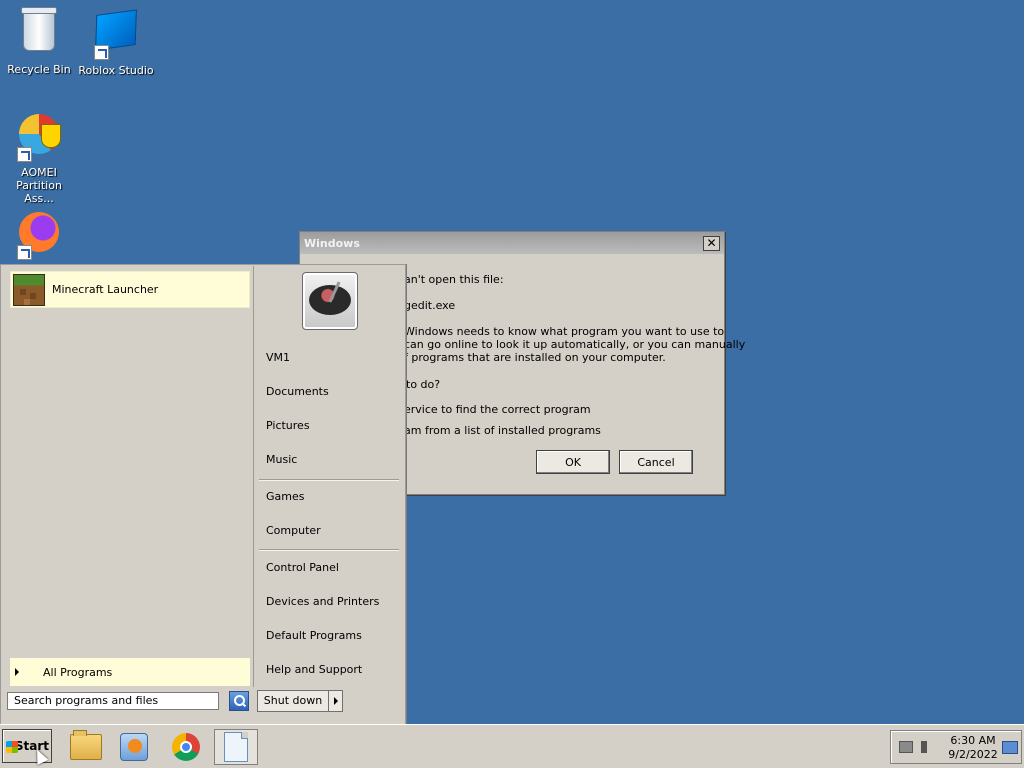 The height and width of the screenshot is (768, 1024). I want to click on cancel-button: Cancel, so click(656, 462).